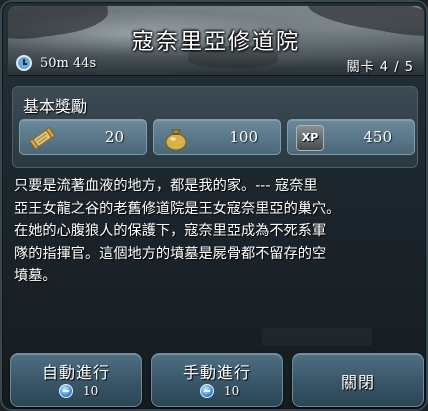 This screenshot has height=411, width=428. Describe the element at coordinates (351, 137) in the screenshot. I see `reward-item-xp: XP 450` at that location.